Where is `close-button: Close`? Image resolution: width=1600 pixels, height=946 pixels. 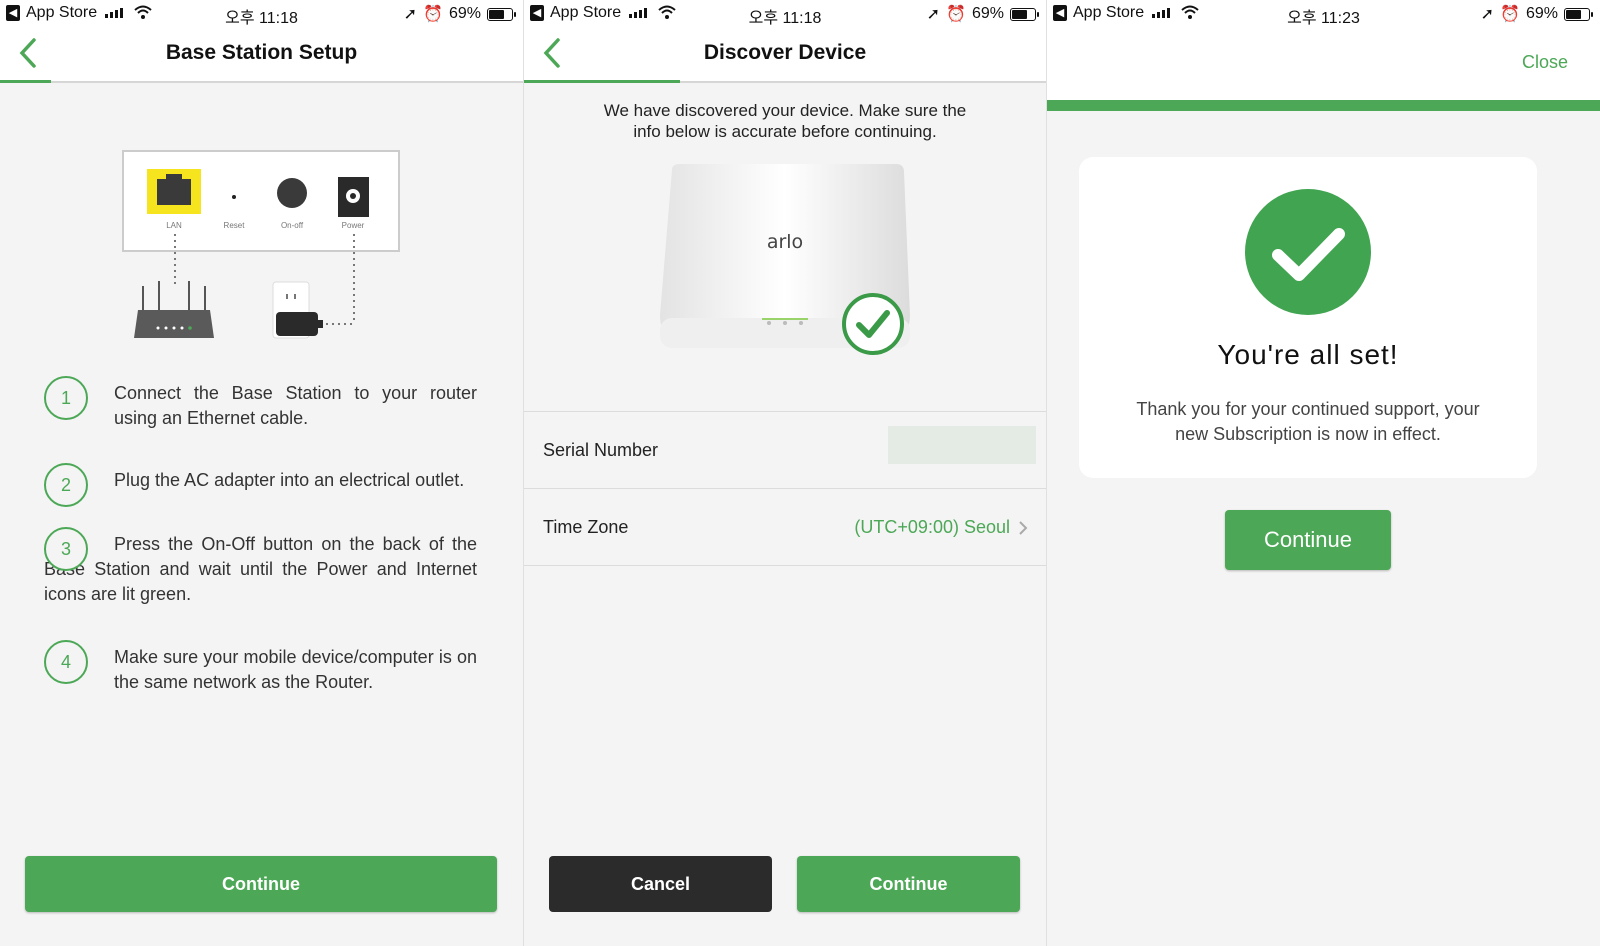 close-button: Close is located at coordinates (1545, 62).